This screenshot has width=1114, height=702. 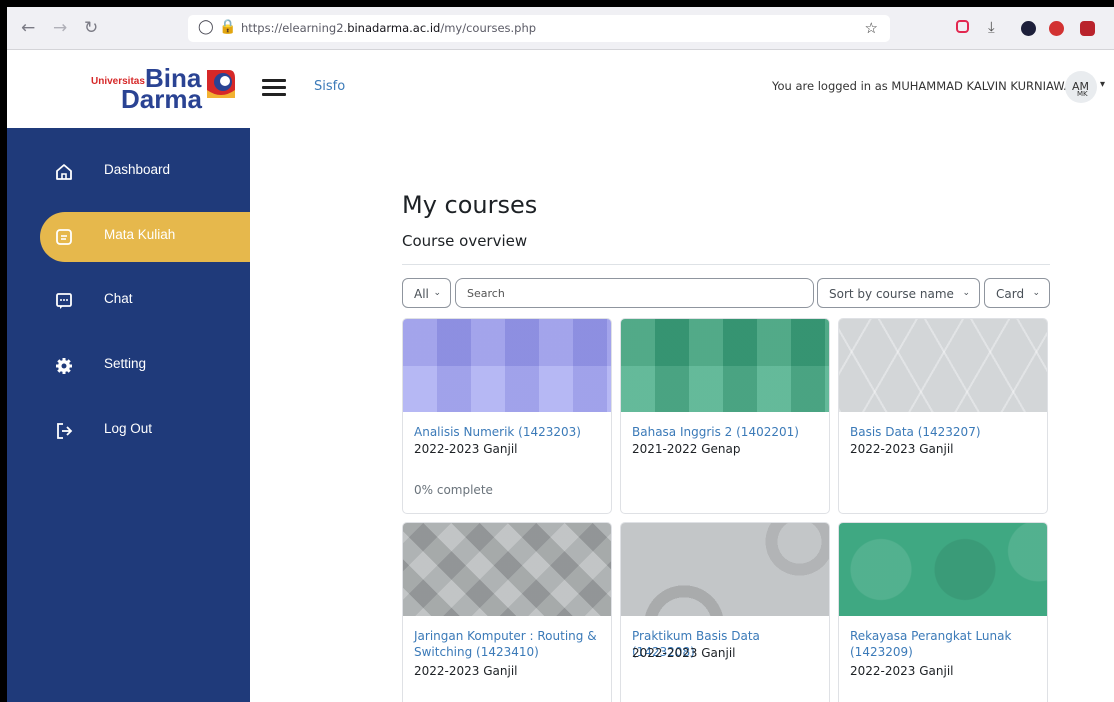 I want to click on page-title: My courses, so click(x=470, y=205).